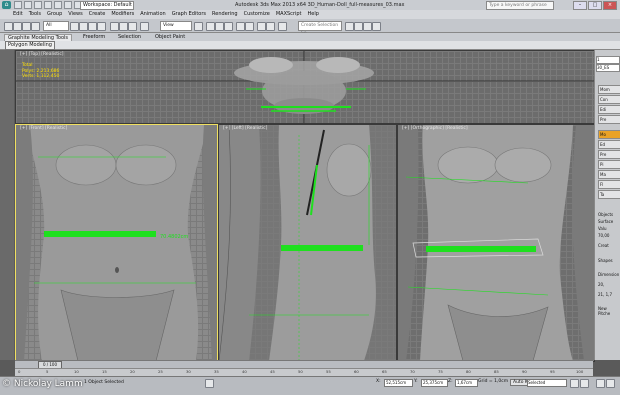  I want to click on menu-help: Help, so click(313, 14).